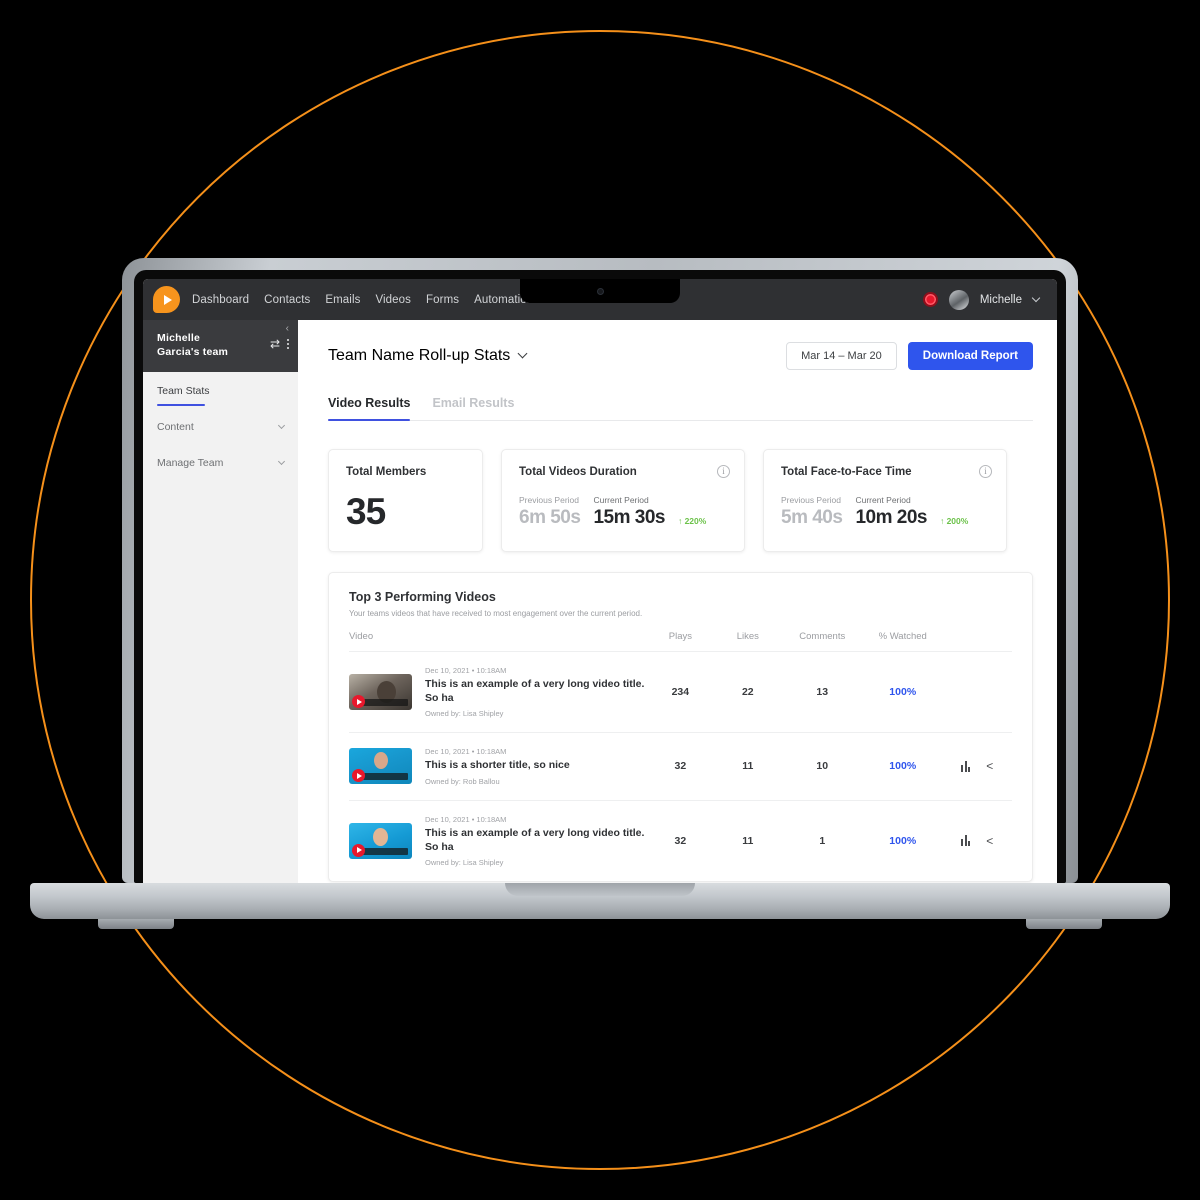  What do you see at coordinates (369, 408) in the screenshot?
I see `tab-video-results: Video Results` at bounding box center [369, 408].